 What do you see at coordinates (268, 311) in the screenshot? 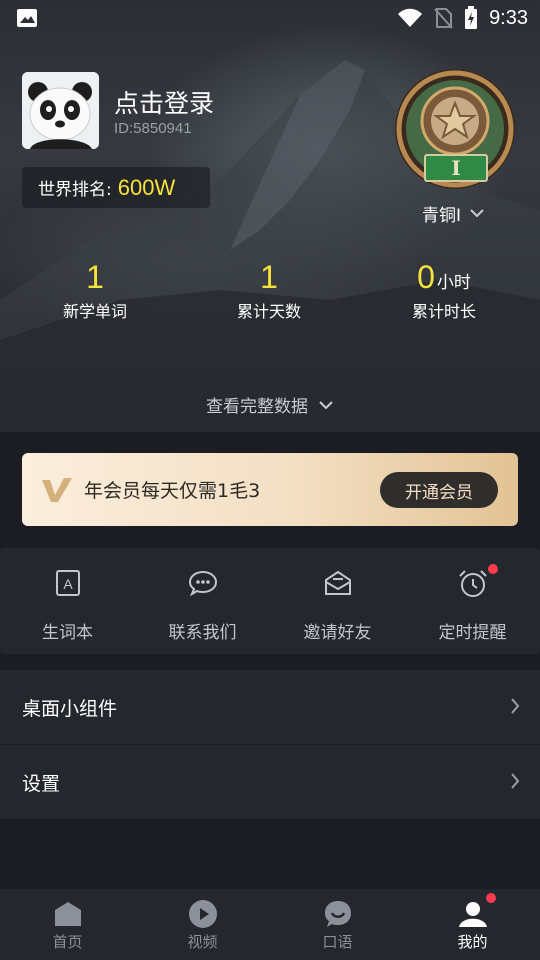
I see `stat-label: 累计天数` at bounding box center [268, 311].